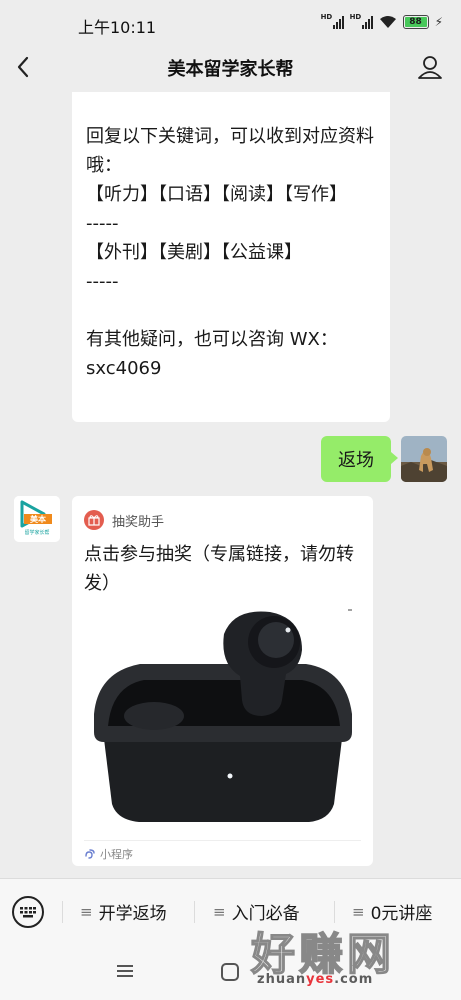 The image size is (461, 1000). Describe the element at coordinates (132, 914) in the screenshot. I see `menu-item-label: 开学返场` at that location.